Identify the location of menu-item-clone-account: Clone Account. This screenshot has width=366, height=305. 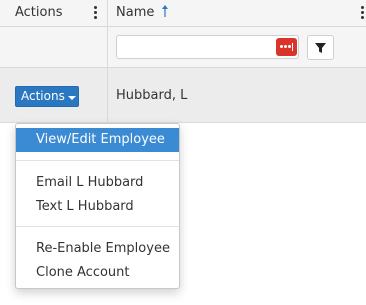
(97, 273).